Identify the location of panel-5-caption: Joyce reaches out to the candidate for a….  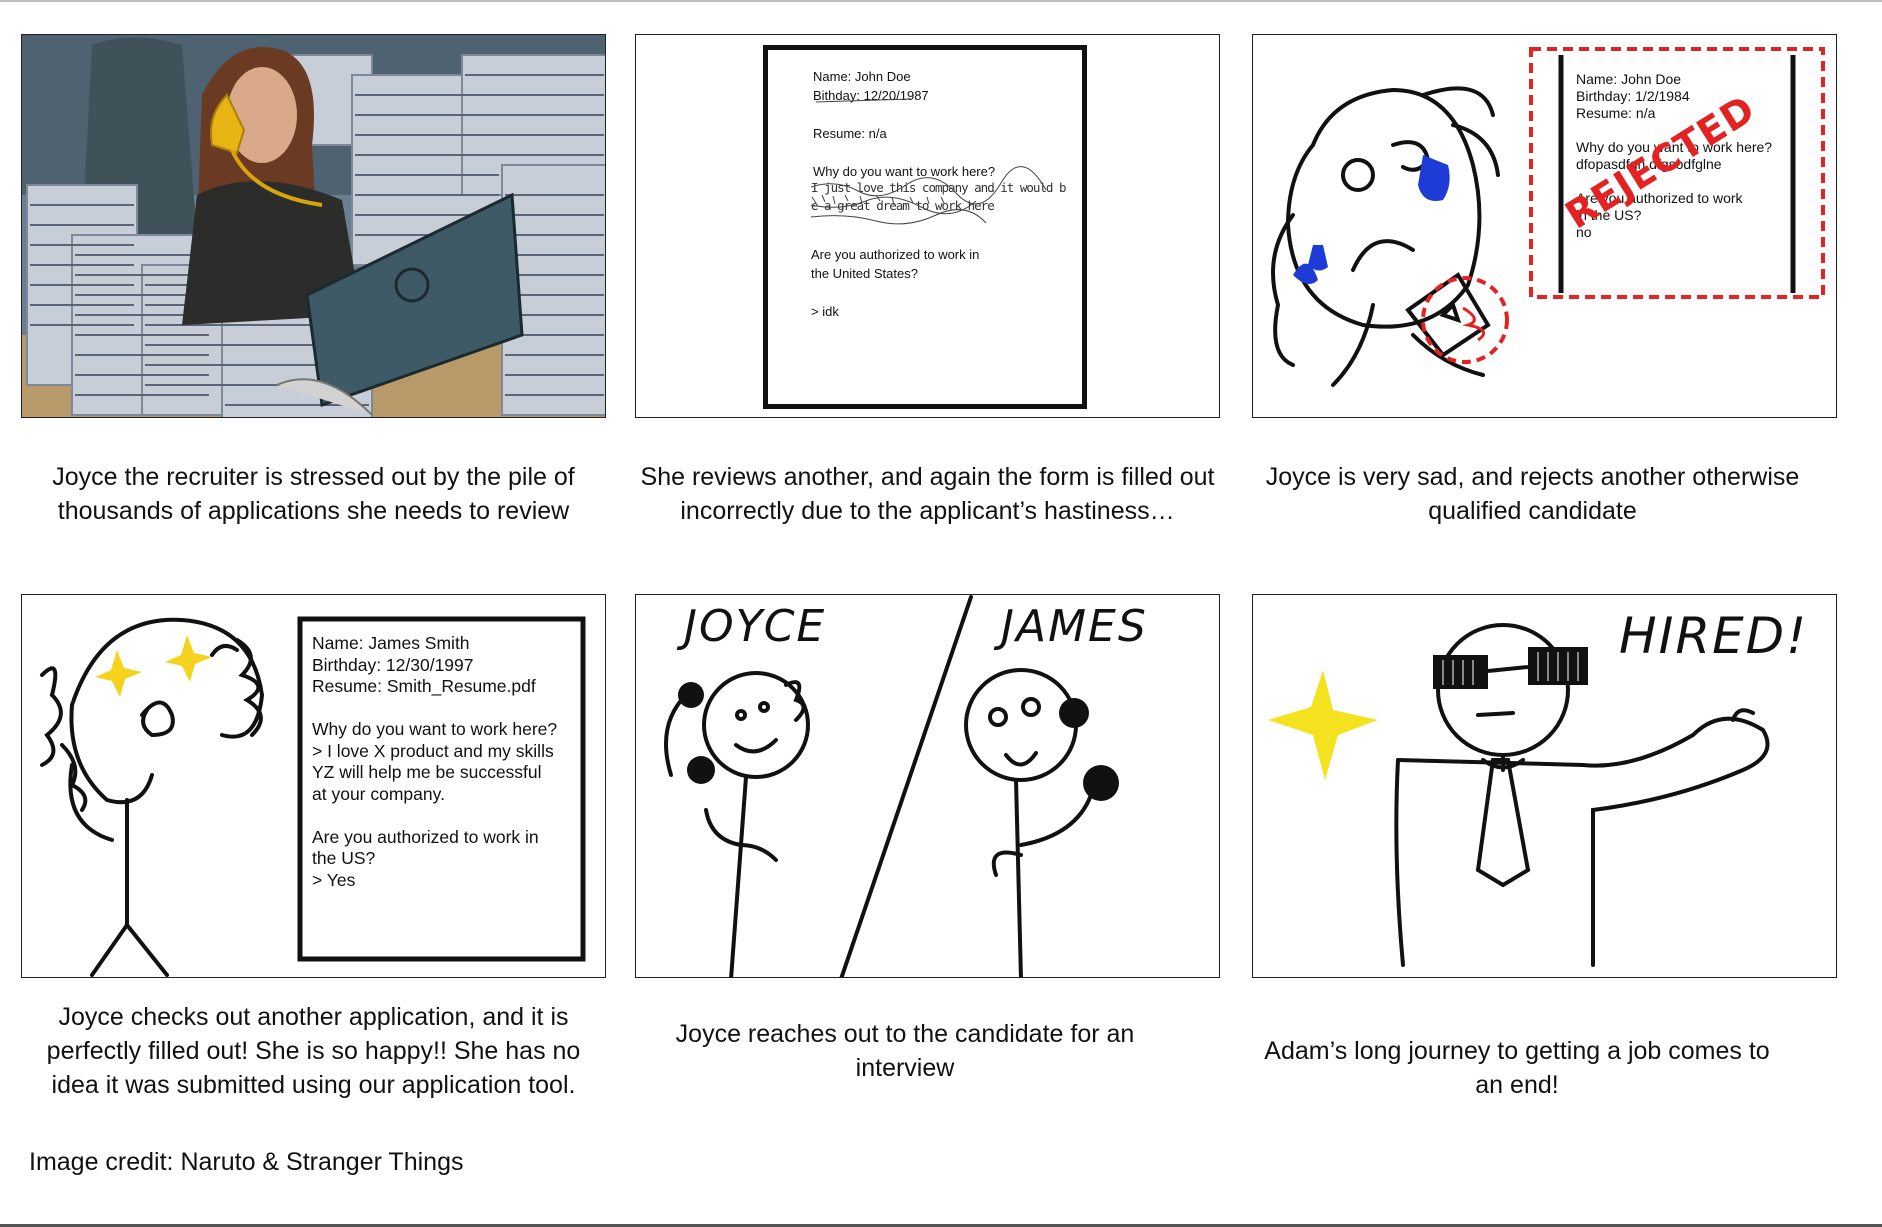
(905, 1051).